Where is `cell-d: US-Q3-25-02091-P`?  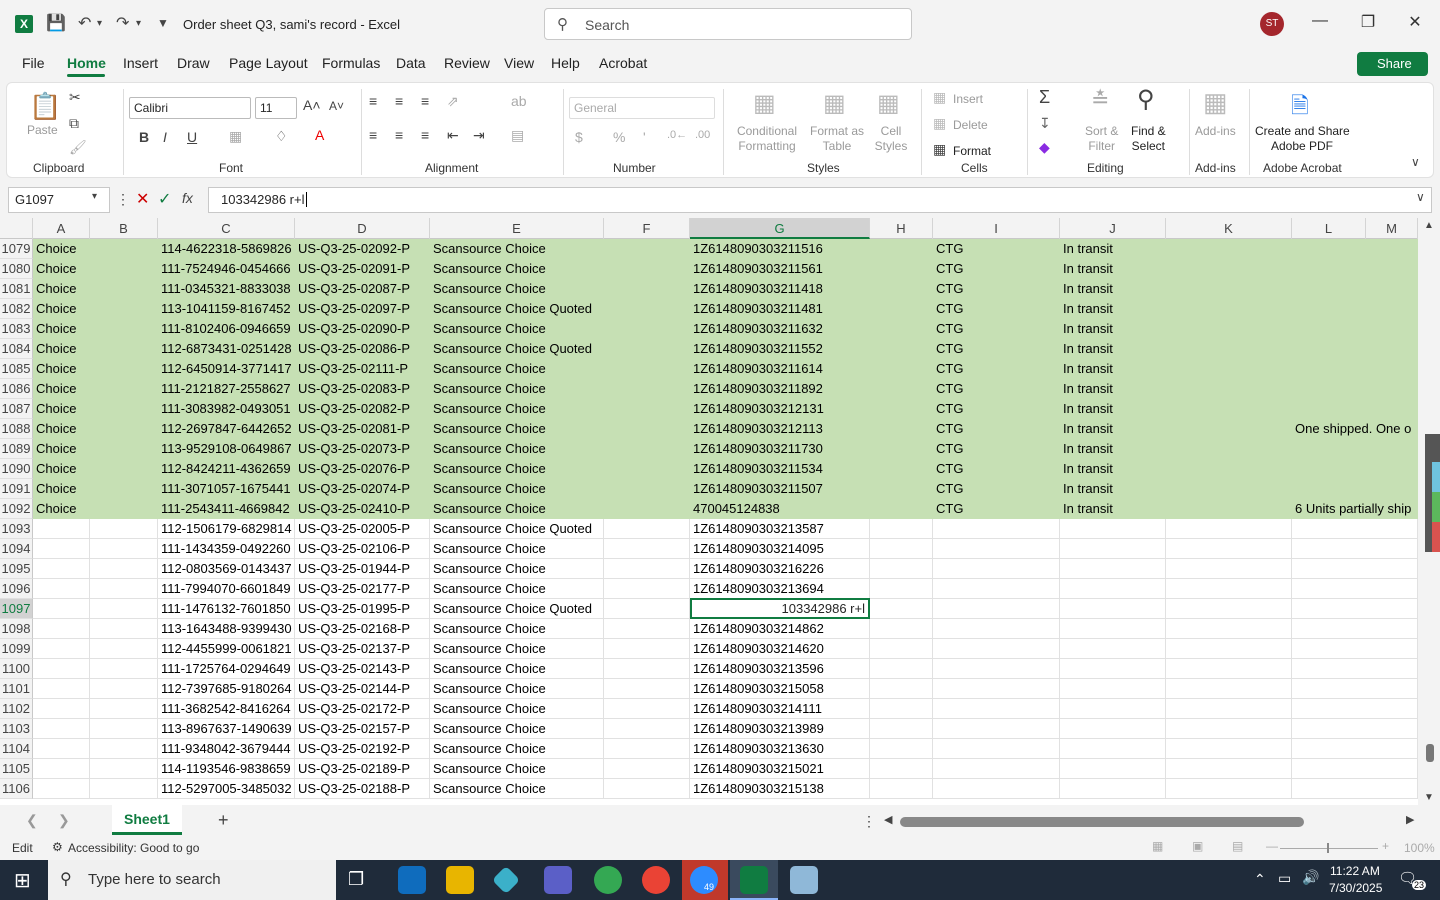 cell-d: US-Q3-25-02091-P is located at coordinates (362, 269).